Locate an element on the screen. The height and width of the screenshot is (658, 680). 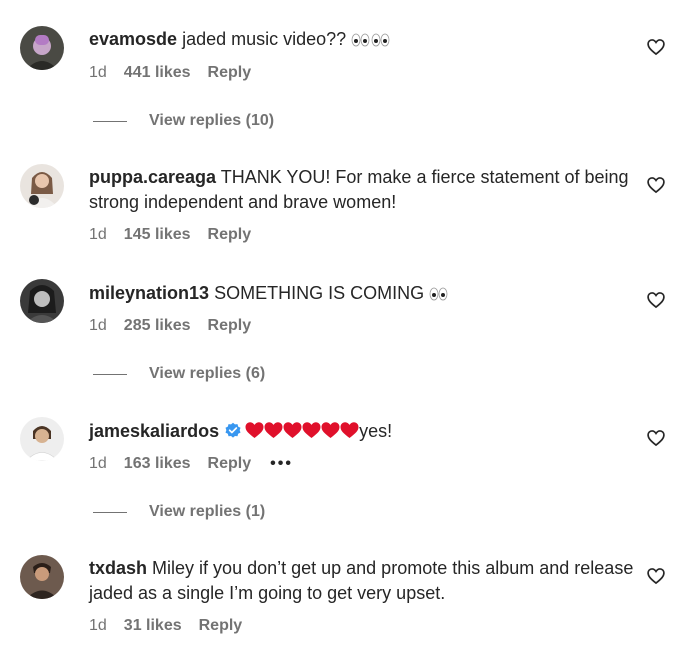
username-link: puppa.careaga is located at coordinates (152, 177).